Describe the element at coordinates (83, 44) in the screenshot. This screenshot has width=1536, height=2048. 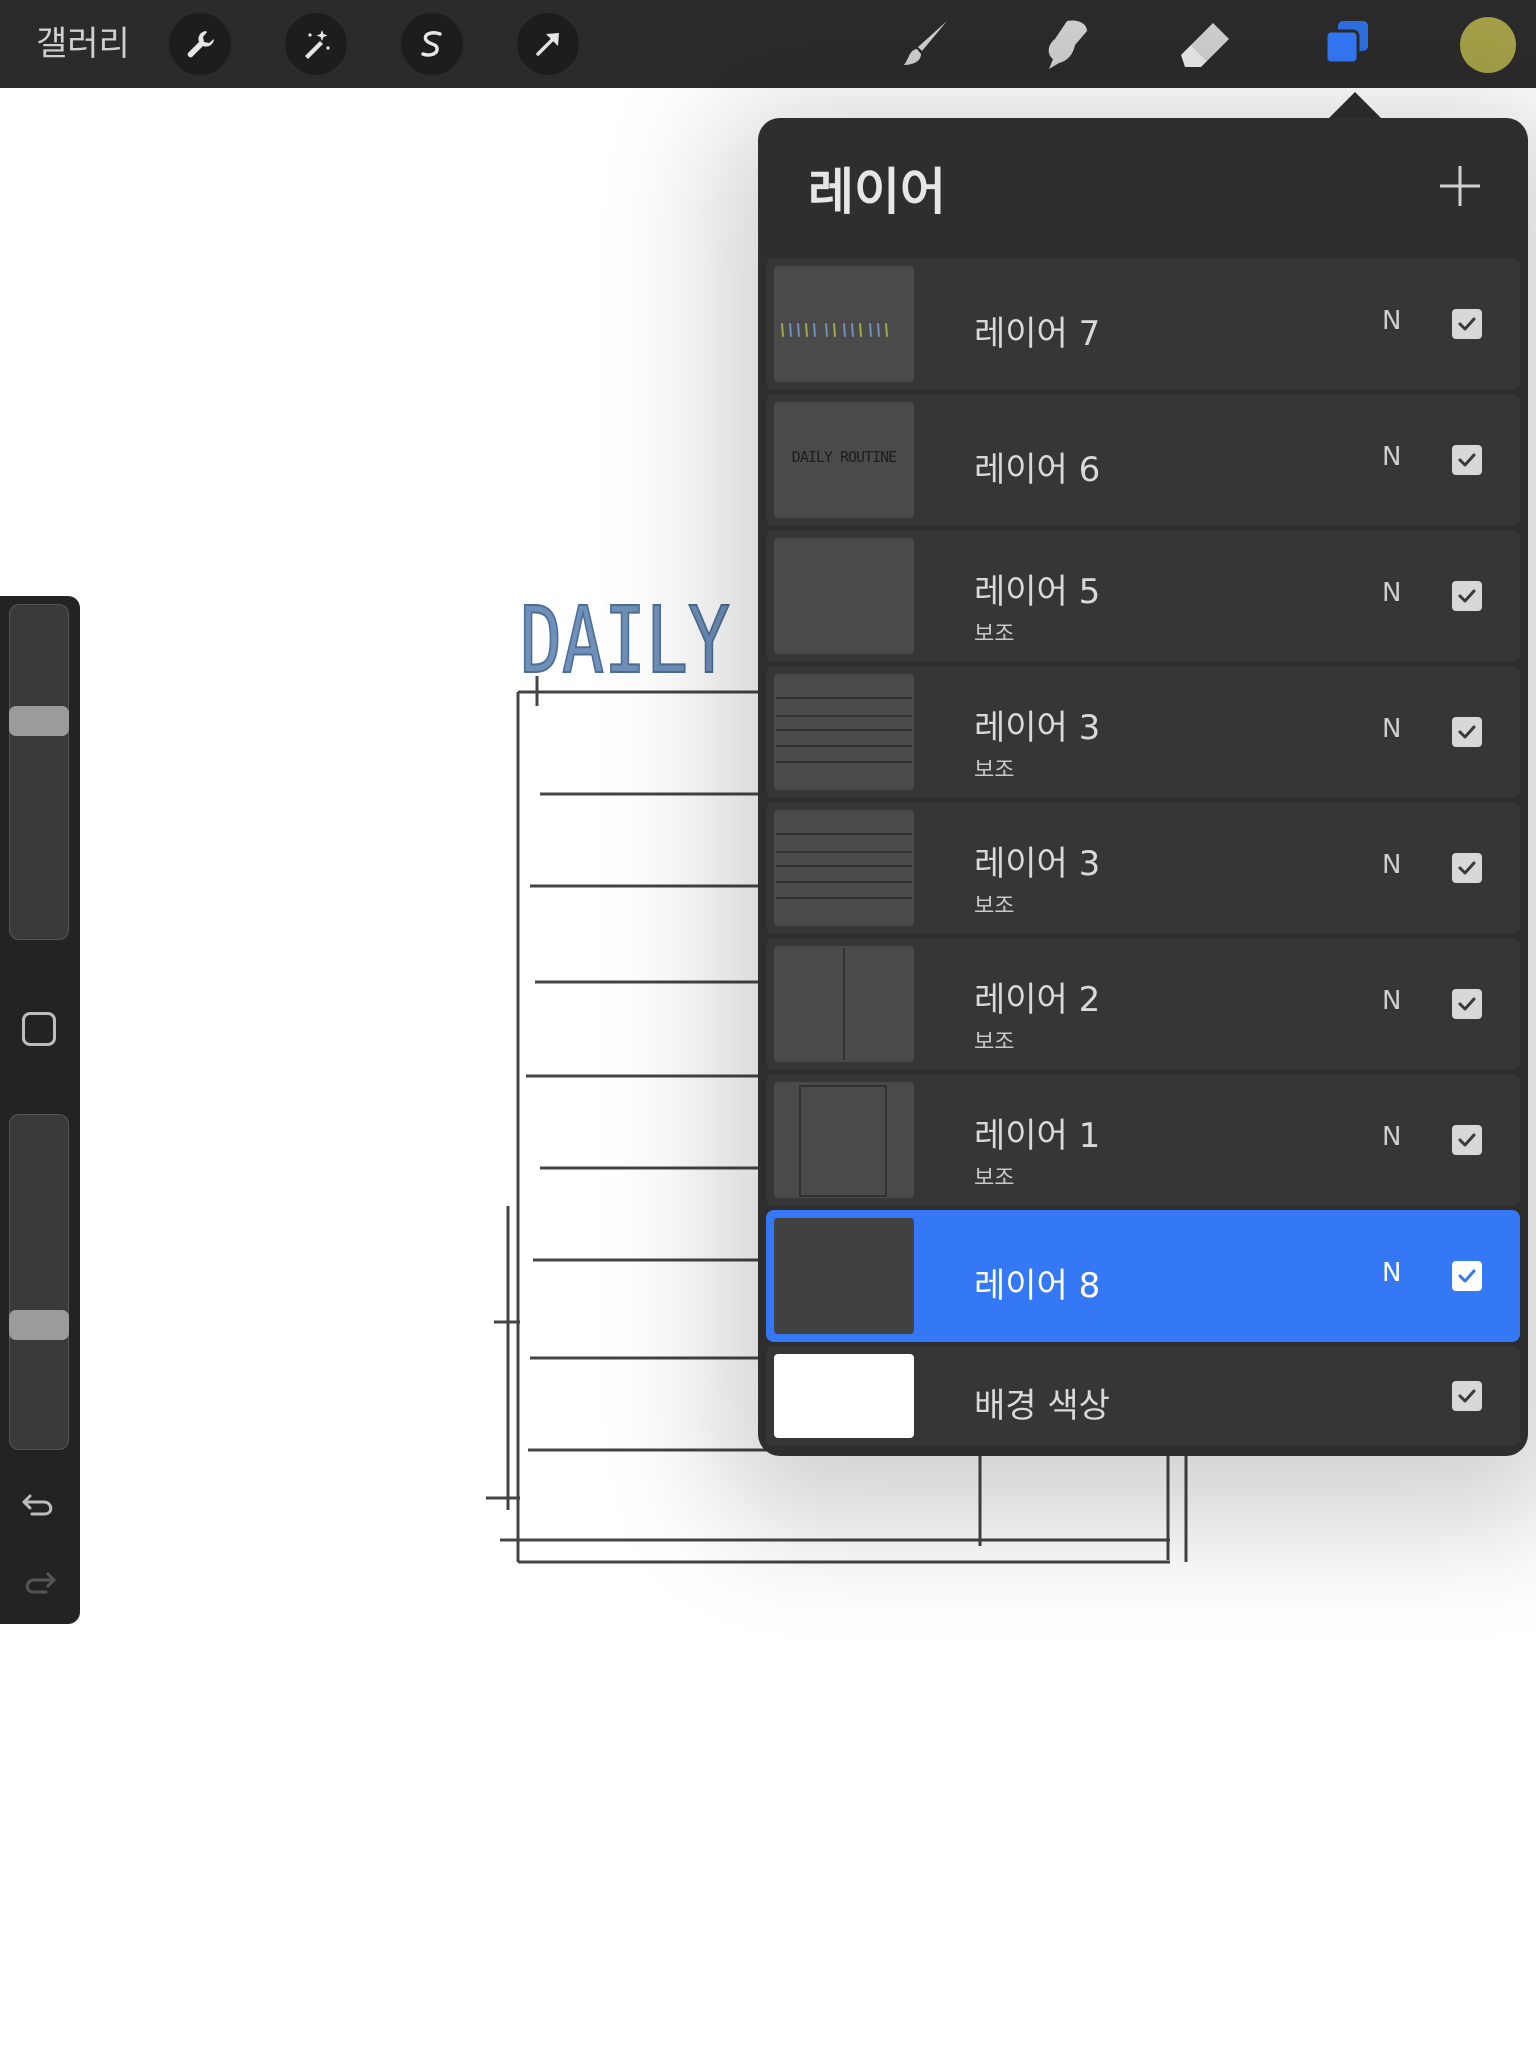
I see `gallery-button: 갤러리` at that location.